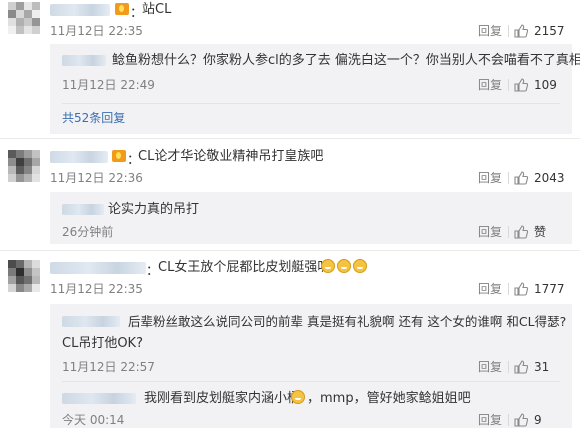 The image size is (580, 428). Describe the element at coordinates (154, 209) in the screenshot. I see `sub-reply-text: 论实力真的吊打` at that location.